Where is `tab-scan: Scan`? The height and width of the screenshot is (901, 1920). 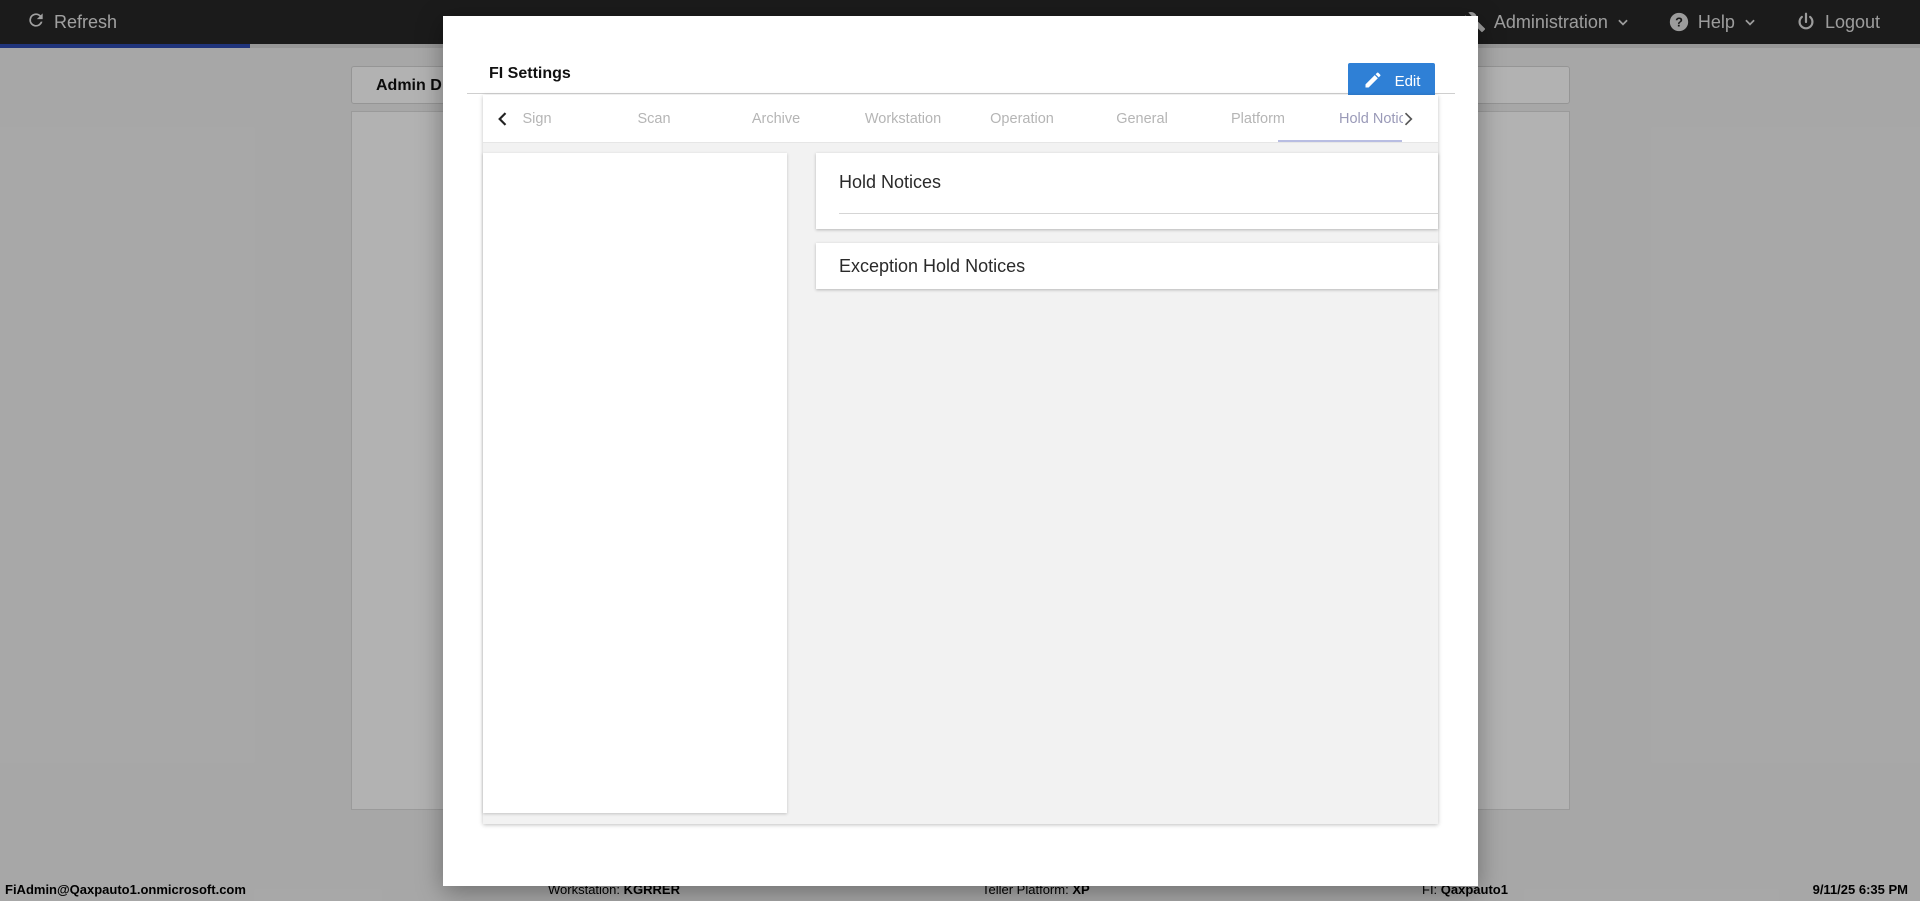
tab-scan: Scan is located at coordinates (654, 119).